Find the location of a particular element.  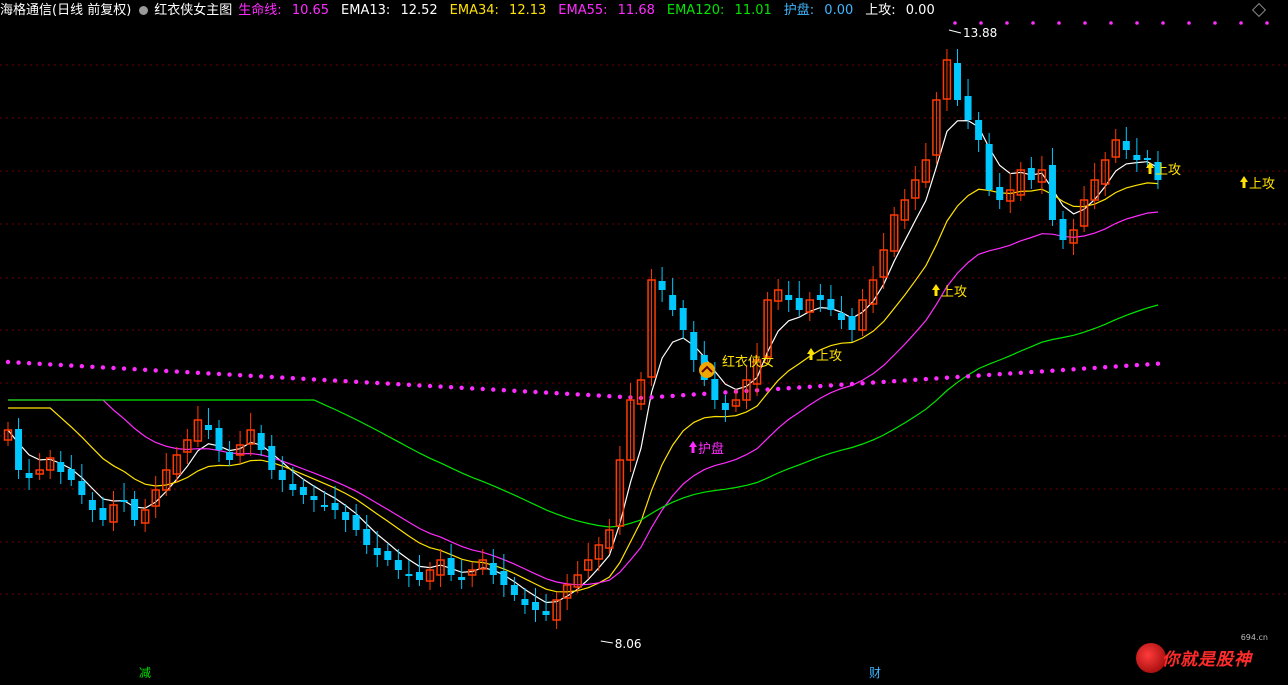

hongyi-icon is located at coordinates (707, 370).